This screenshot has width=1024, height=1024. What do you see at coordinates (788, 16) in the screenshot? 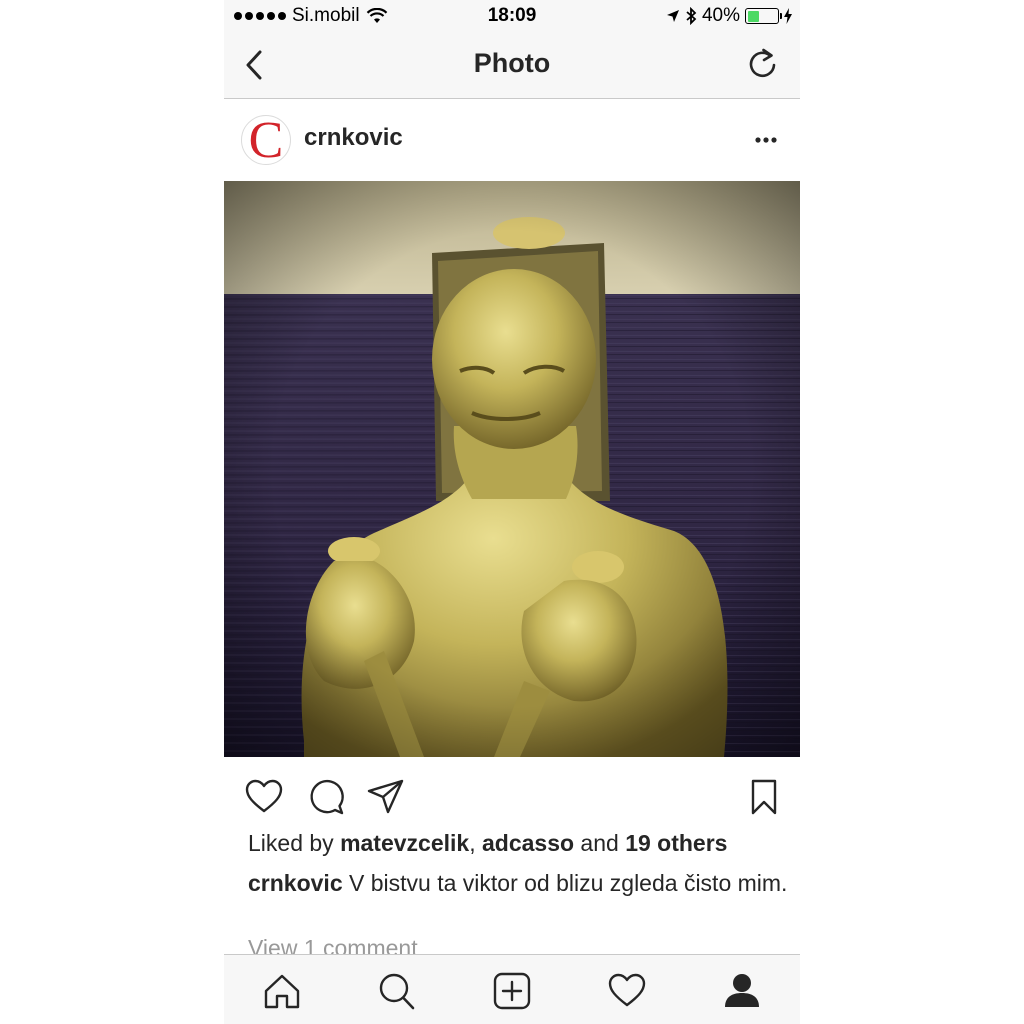
I see `charging-icon` at bounding box center [788, 16].